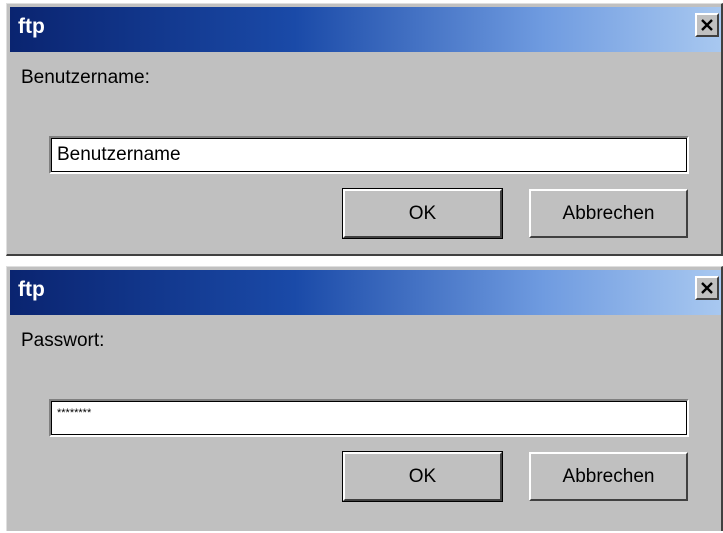 The width and height of the screenshot is (723, 533). I want to click on password-input: ********, so click(369, 418).